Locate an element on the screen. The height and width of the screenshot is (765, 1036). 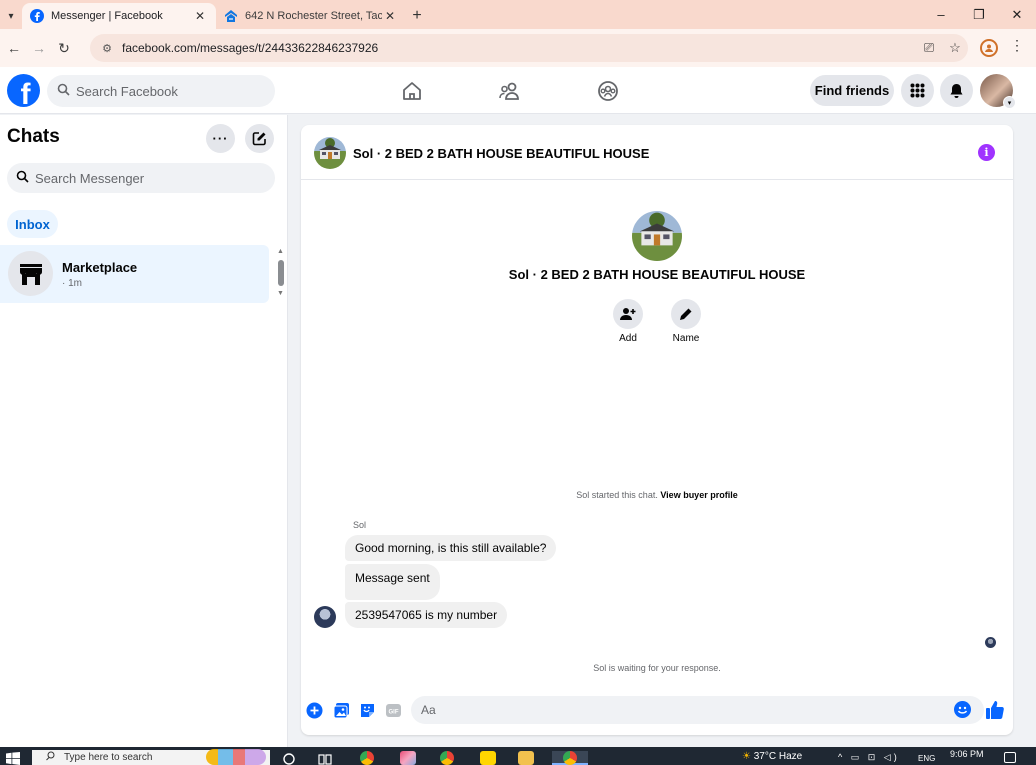
sticker-icon is located at coordinates (367, 710).